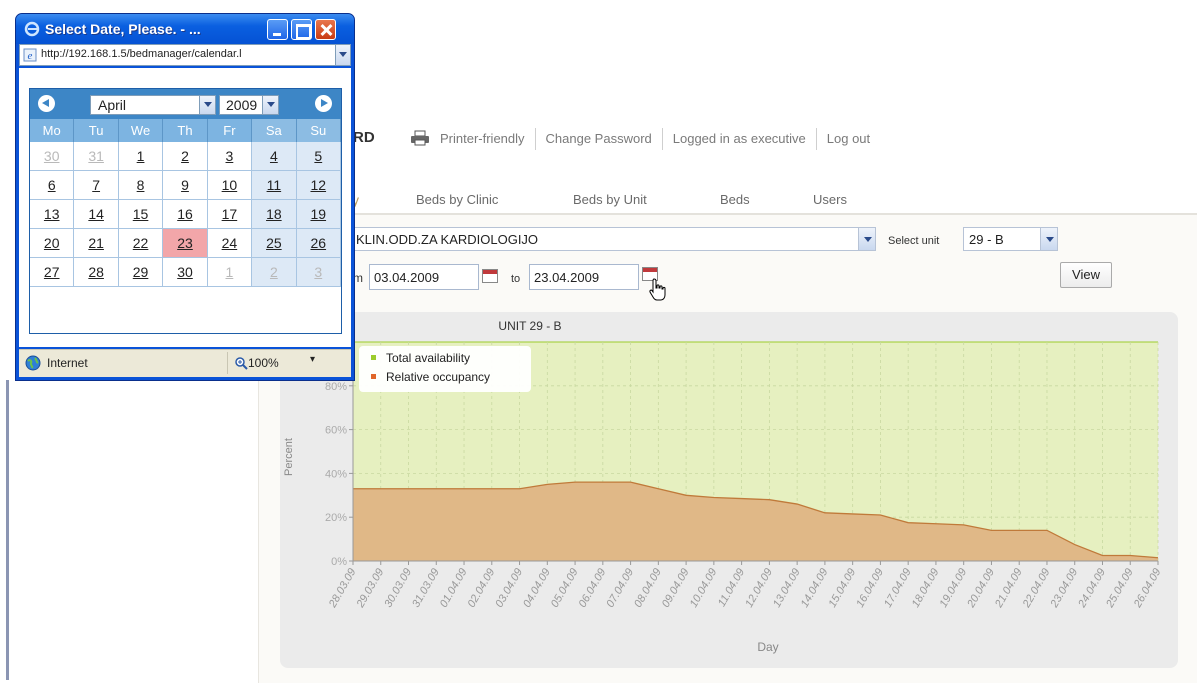 Image resolution: width=1197 pixels, height=685 pixels. I want to click on zoom-icon, so click(241, 363).